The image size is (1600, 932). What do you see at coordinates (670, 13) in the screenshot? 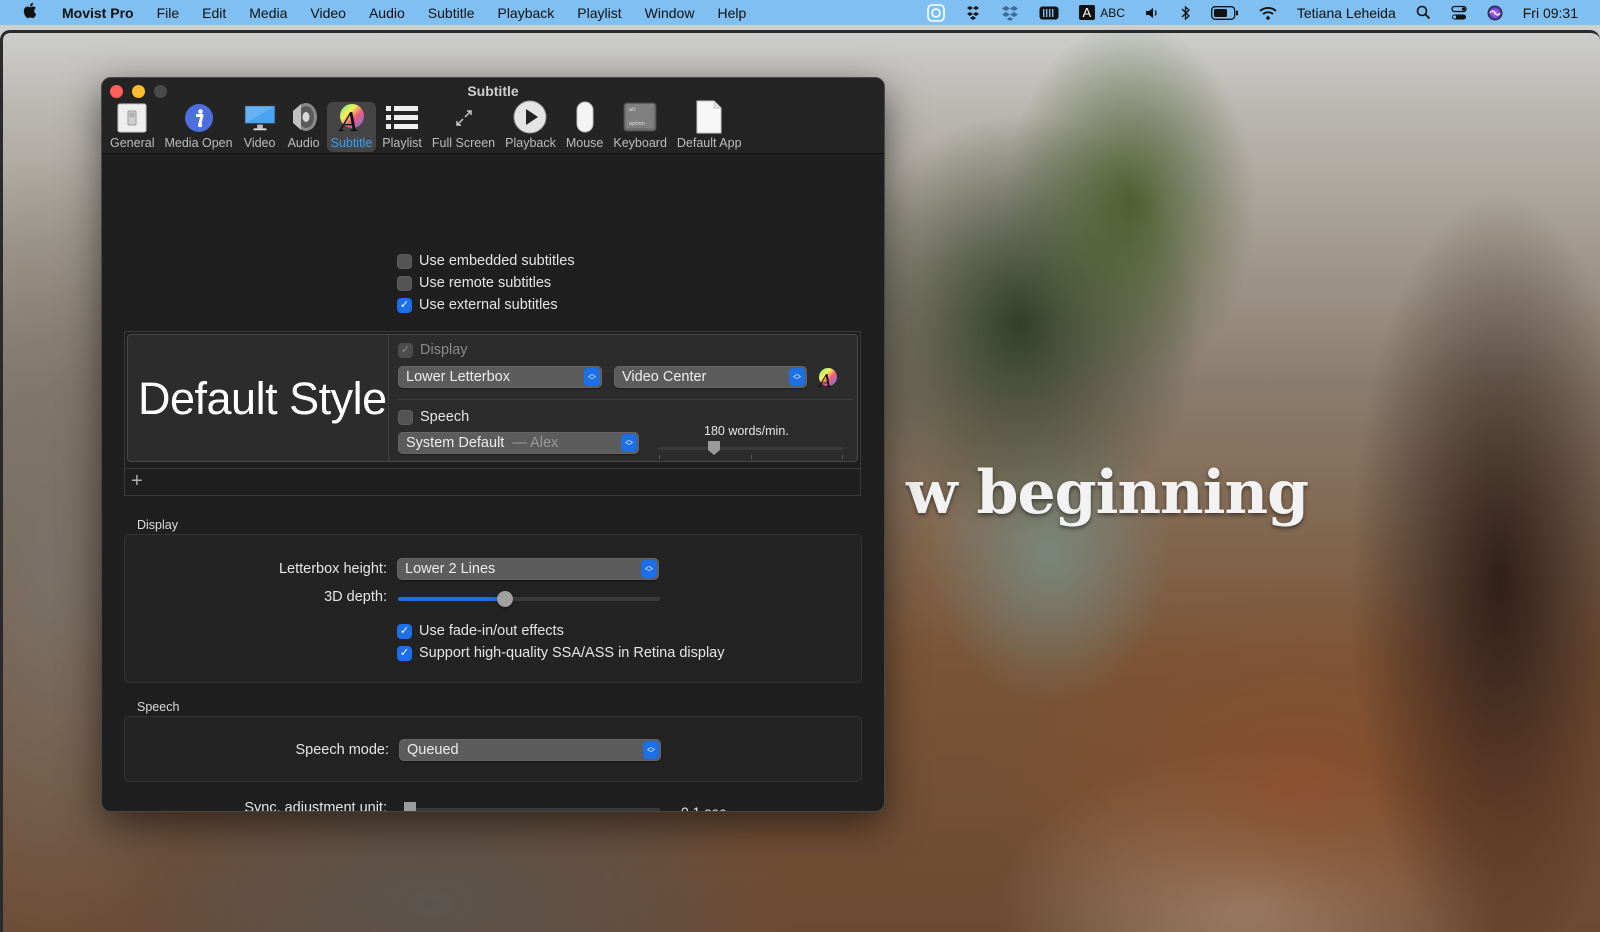
I see `menu-window: Window` at bounding box center [670, 13].